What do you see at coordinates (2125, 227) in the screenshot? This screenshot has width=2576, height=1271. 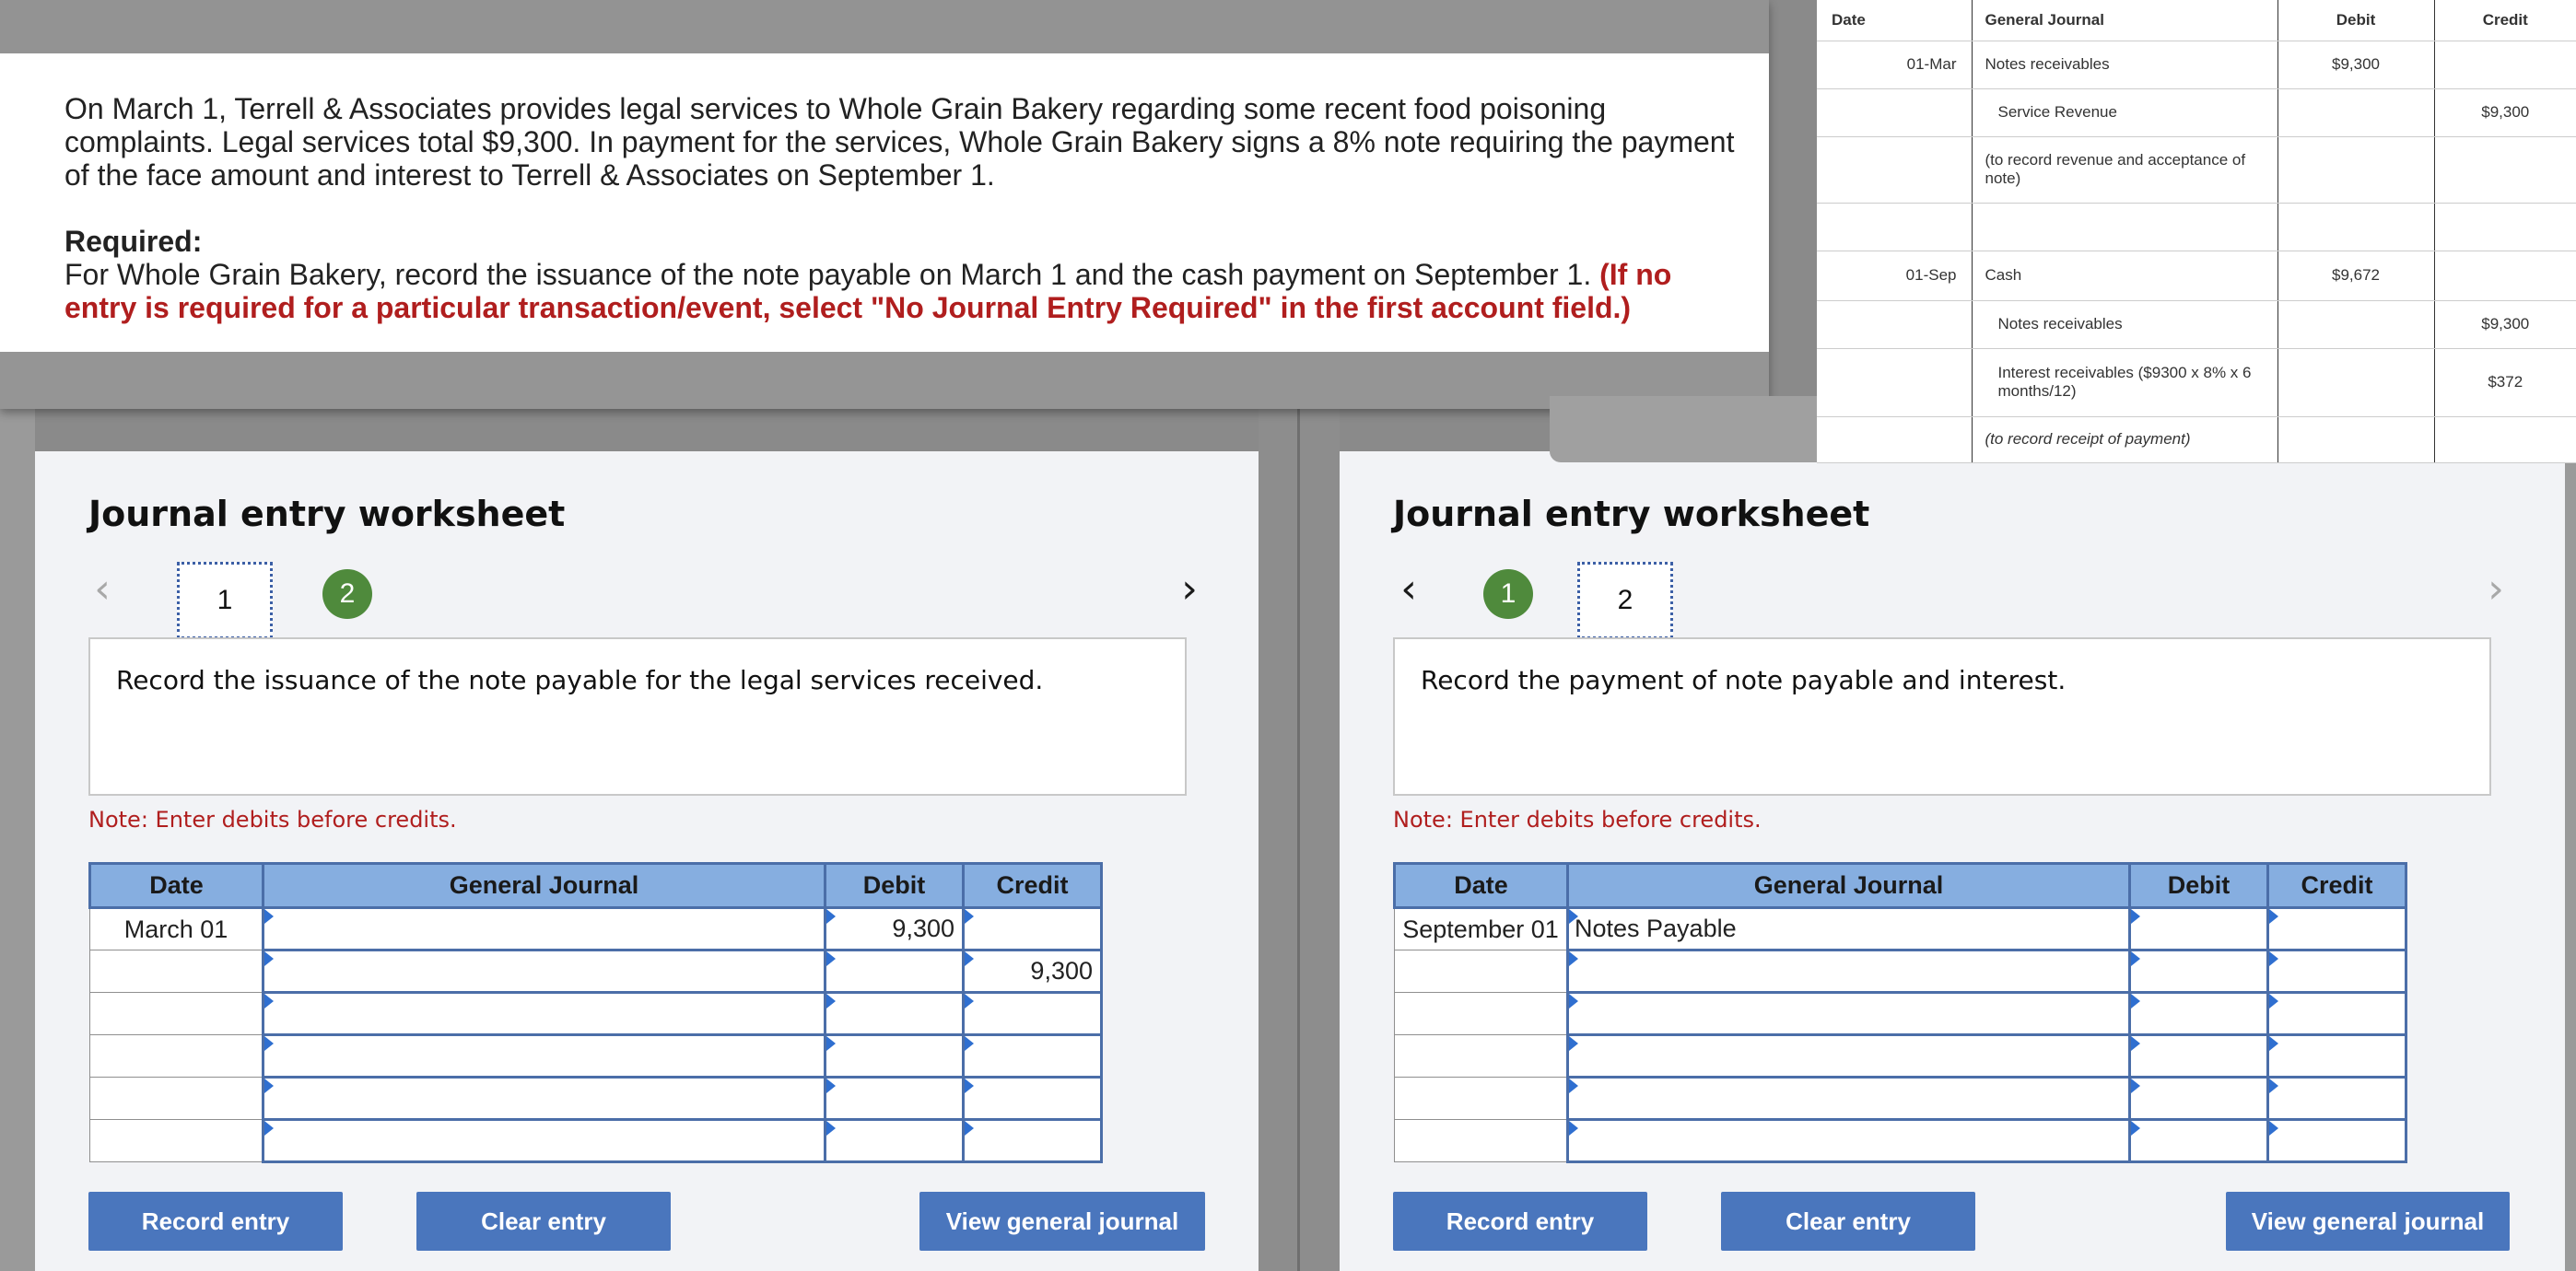 I see `gj-account` at bounding box center [2125, 227].